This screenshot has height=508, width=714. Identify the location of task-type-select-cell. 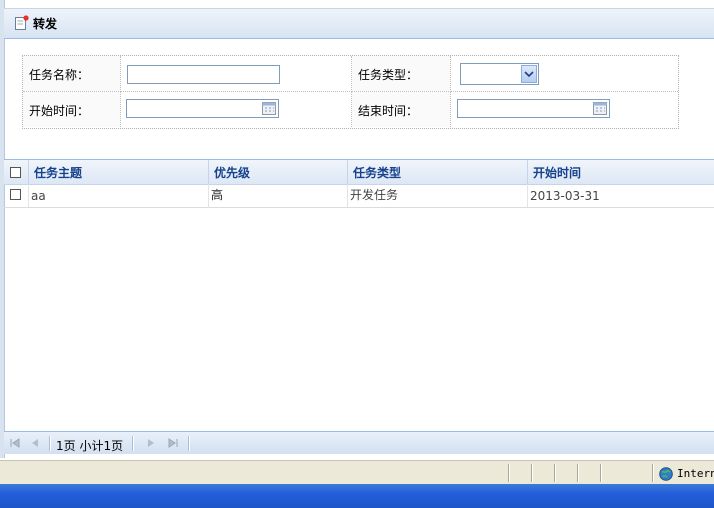
(564, 74).